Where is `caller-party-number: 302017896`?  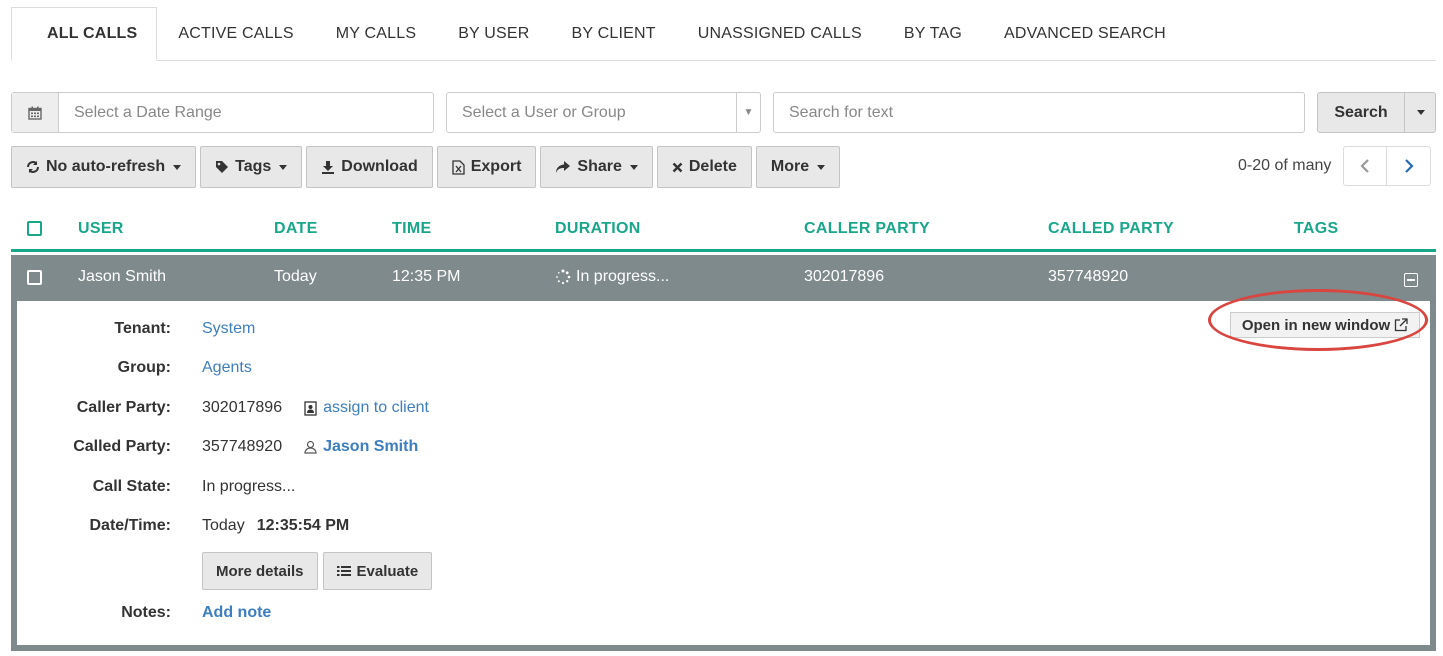 caller-party-number: 302017896 is located at coordinates (242, 407).